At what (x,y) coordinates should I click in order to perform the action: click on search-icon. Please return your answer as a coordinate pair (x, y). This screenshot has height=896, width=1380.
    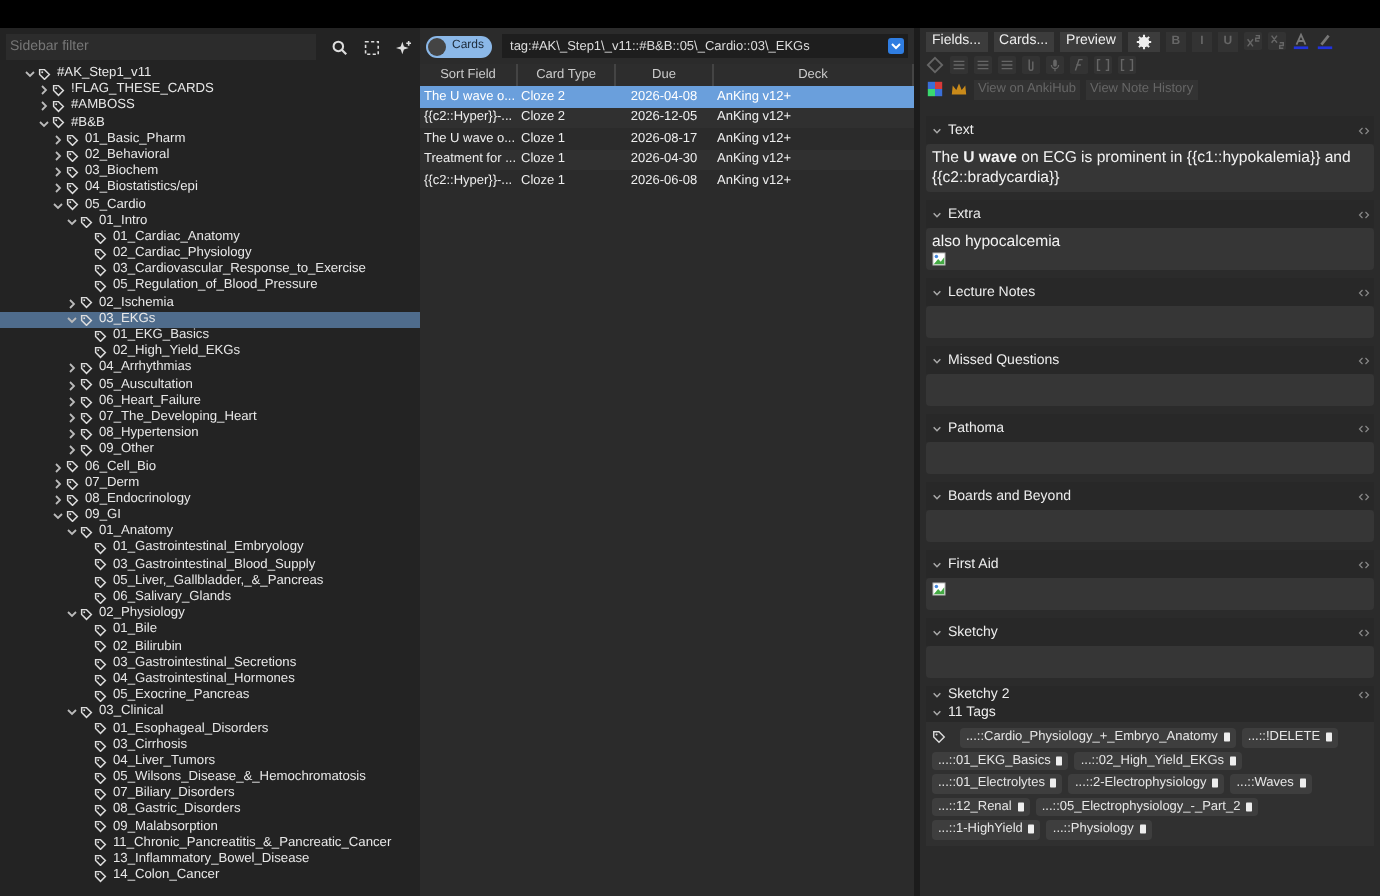
    Looking at the image, I should click on (340, 47).